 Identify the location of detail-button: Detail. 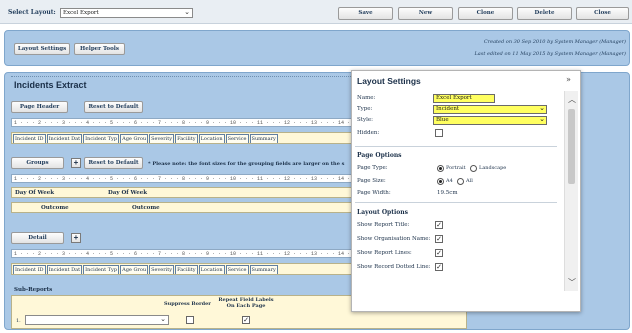
(37, 238).